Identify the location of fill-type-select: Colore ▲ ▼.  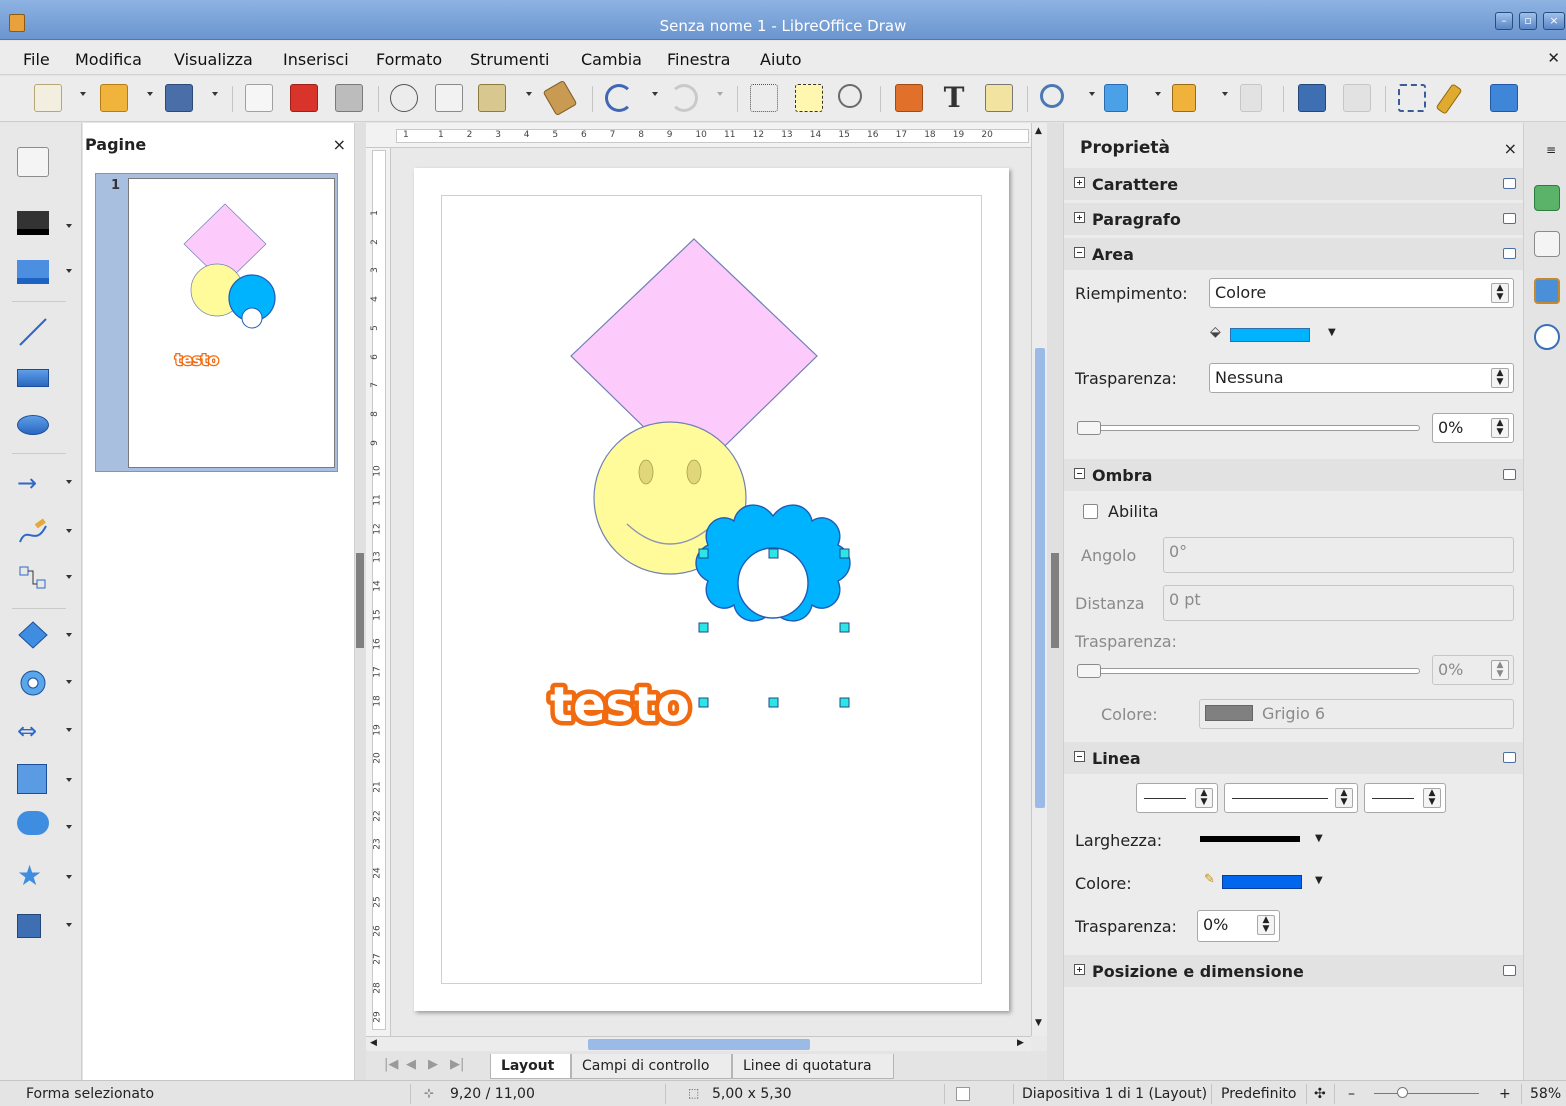
(1361, 293).